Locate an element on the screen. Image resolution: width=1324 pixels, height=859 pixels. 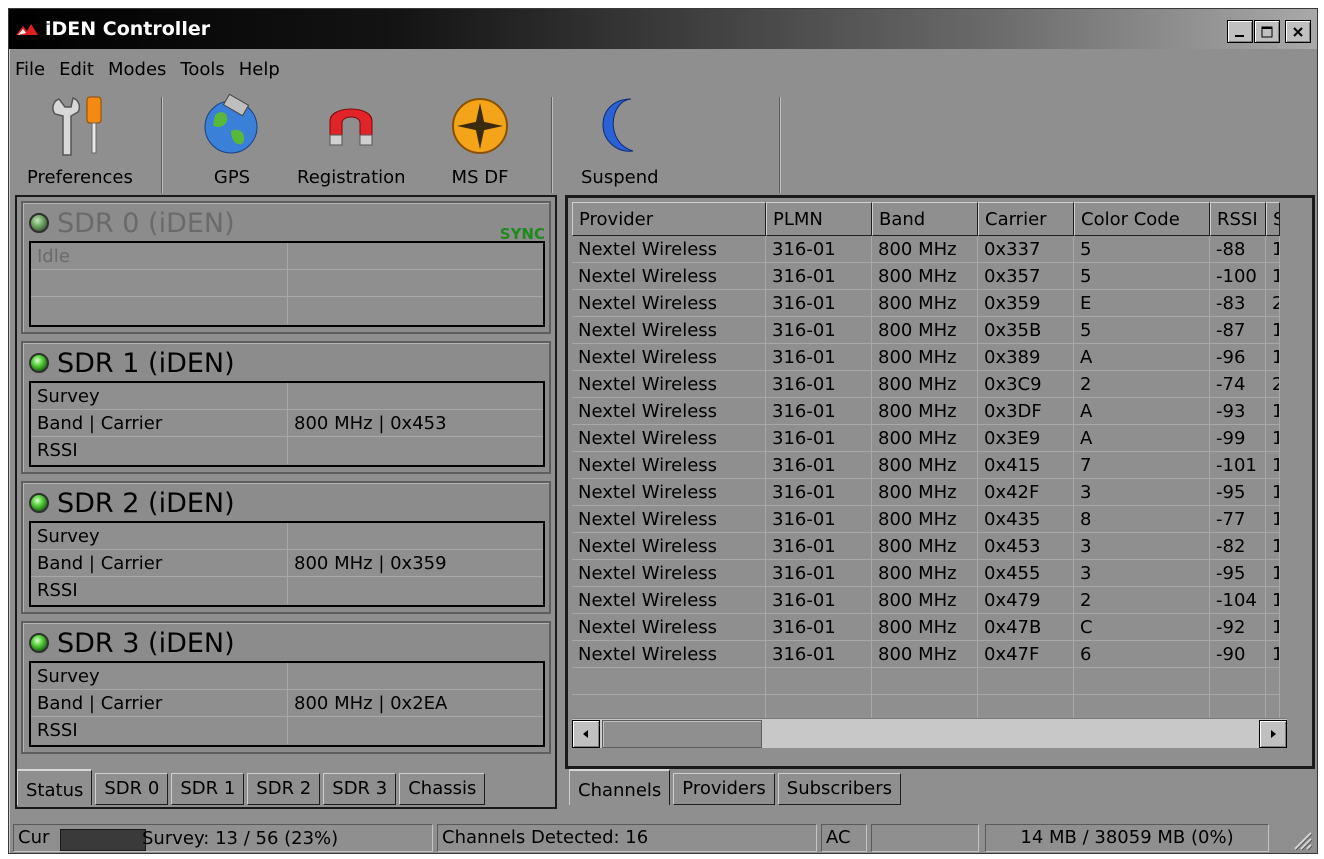
preferences-button: Preferences is located at coordinates (80, 143).